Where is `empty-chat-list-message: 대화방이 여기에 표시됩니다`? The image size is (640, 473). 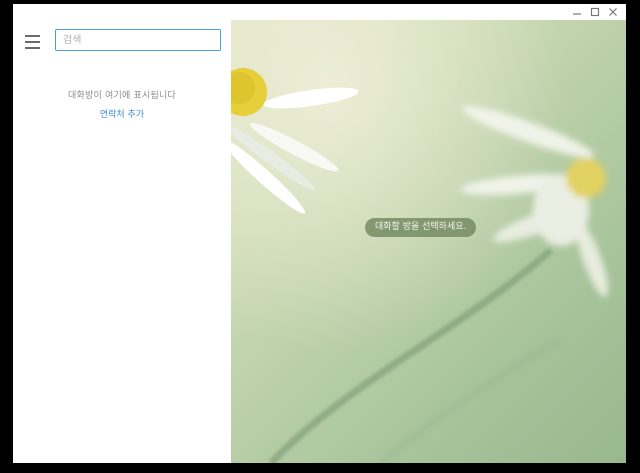 empty-chat-list-message: 대화방이 여기에 표시됩니다 is located at coordinates (122, 96).